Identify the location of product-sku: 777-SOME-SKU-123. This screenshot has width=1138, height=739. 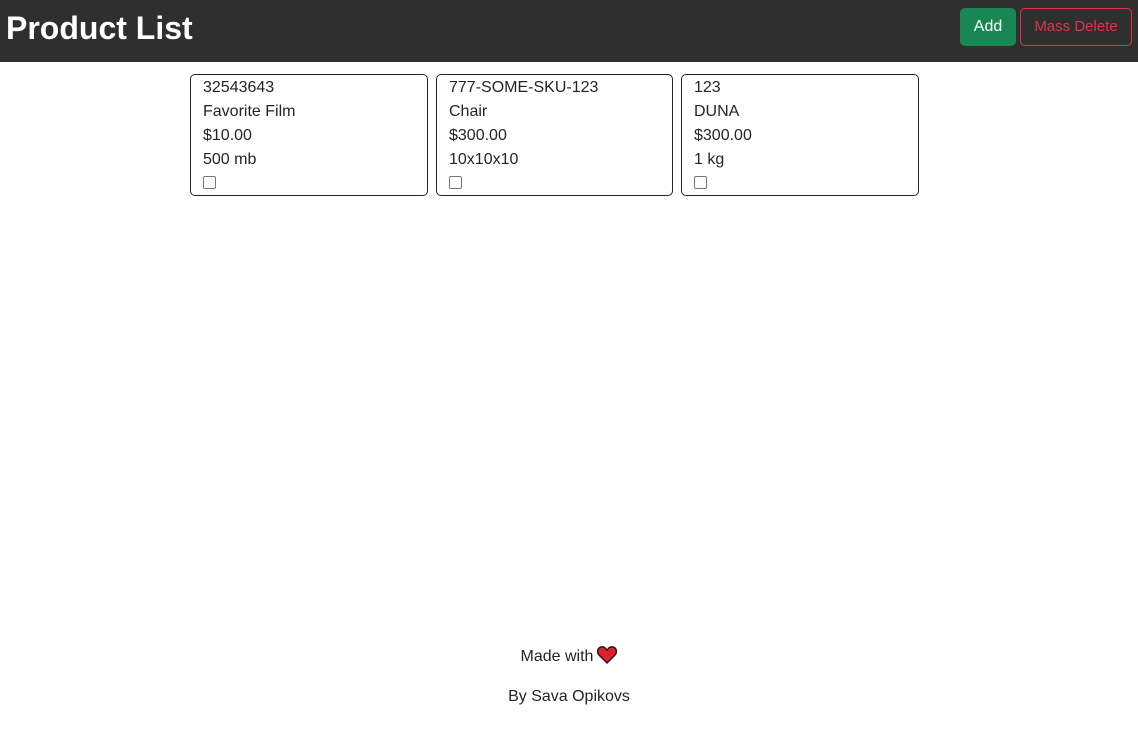
(524, 87).